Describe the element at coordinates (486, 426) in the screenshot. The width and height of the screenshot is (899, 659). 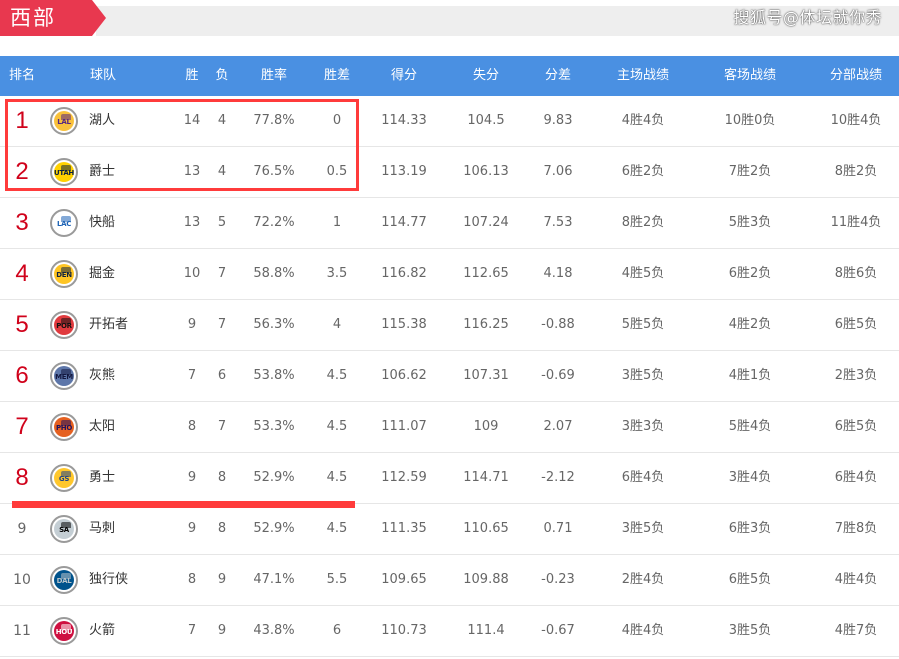
I see `cell-points-against: 109` at that location.